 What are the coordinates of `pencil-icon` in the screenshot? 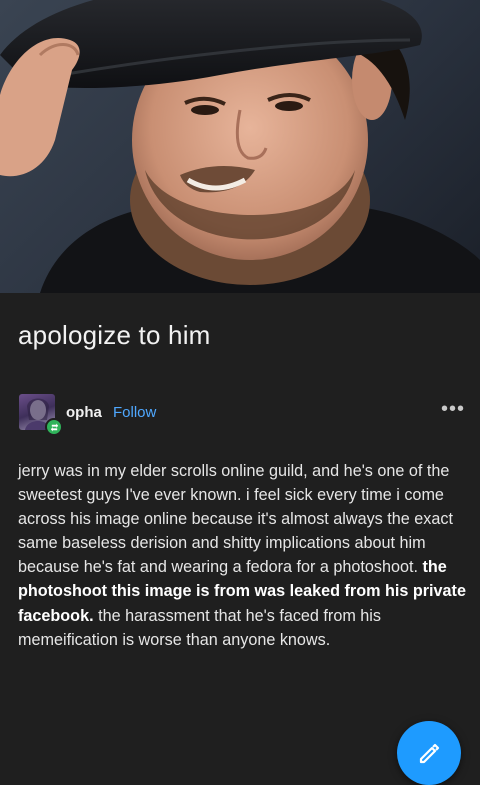 It's located at (429, 753).